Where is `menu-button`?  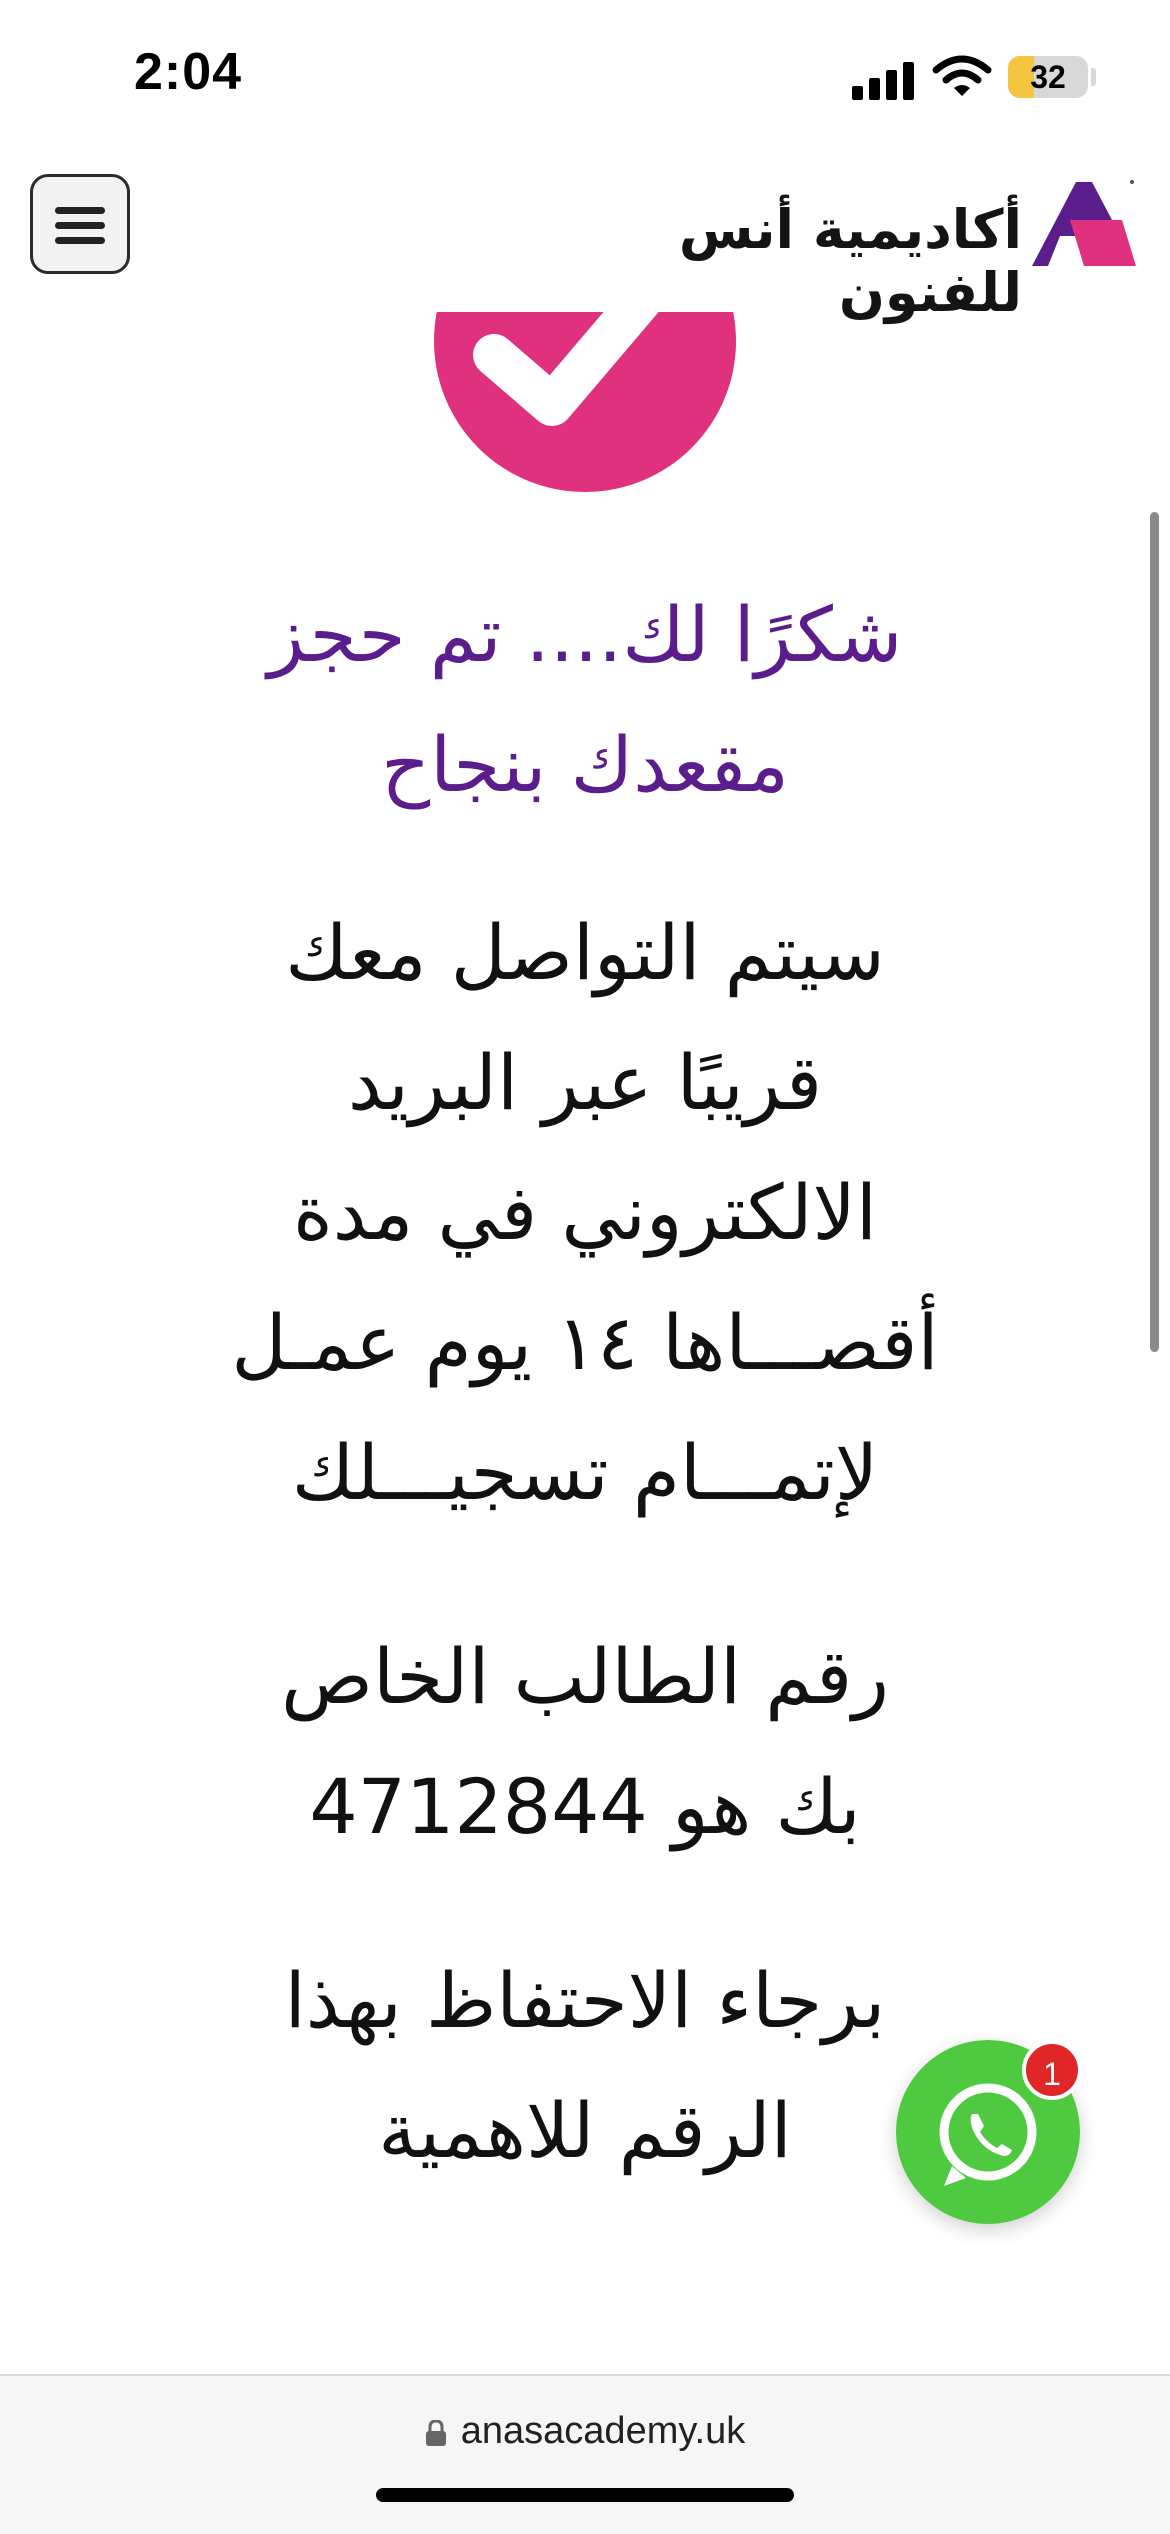
menu-button is located at coordinates (80, 224).